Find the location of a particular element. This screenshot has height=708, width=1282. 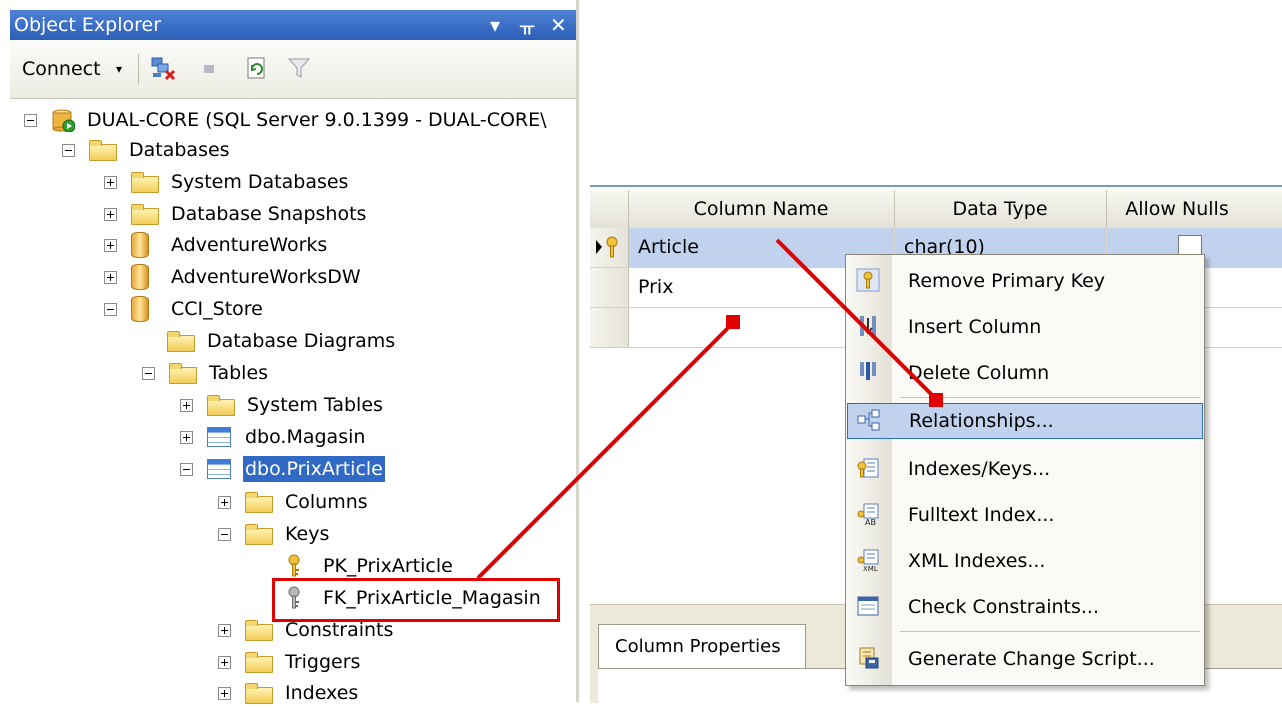

menu-separator is located at coordinates (1050, 397).